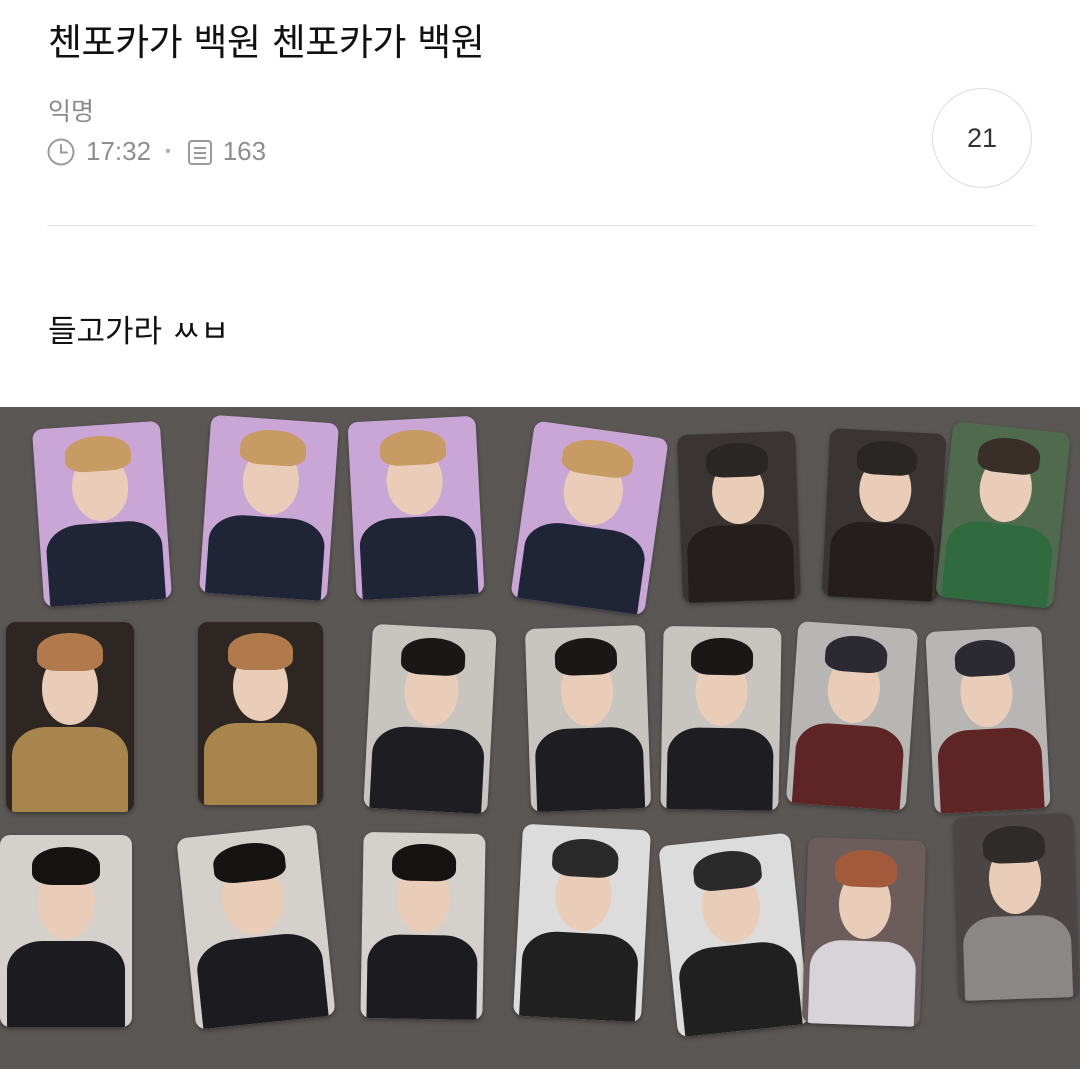  I want to click on post-body: 들고가라 ㅆㅂ, so click(138, 332).